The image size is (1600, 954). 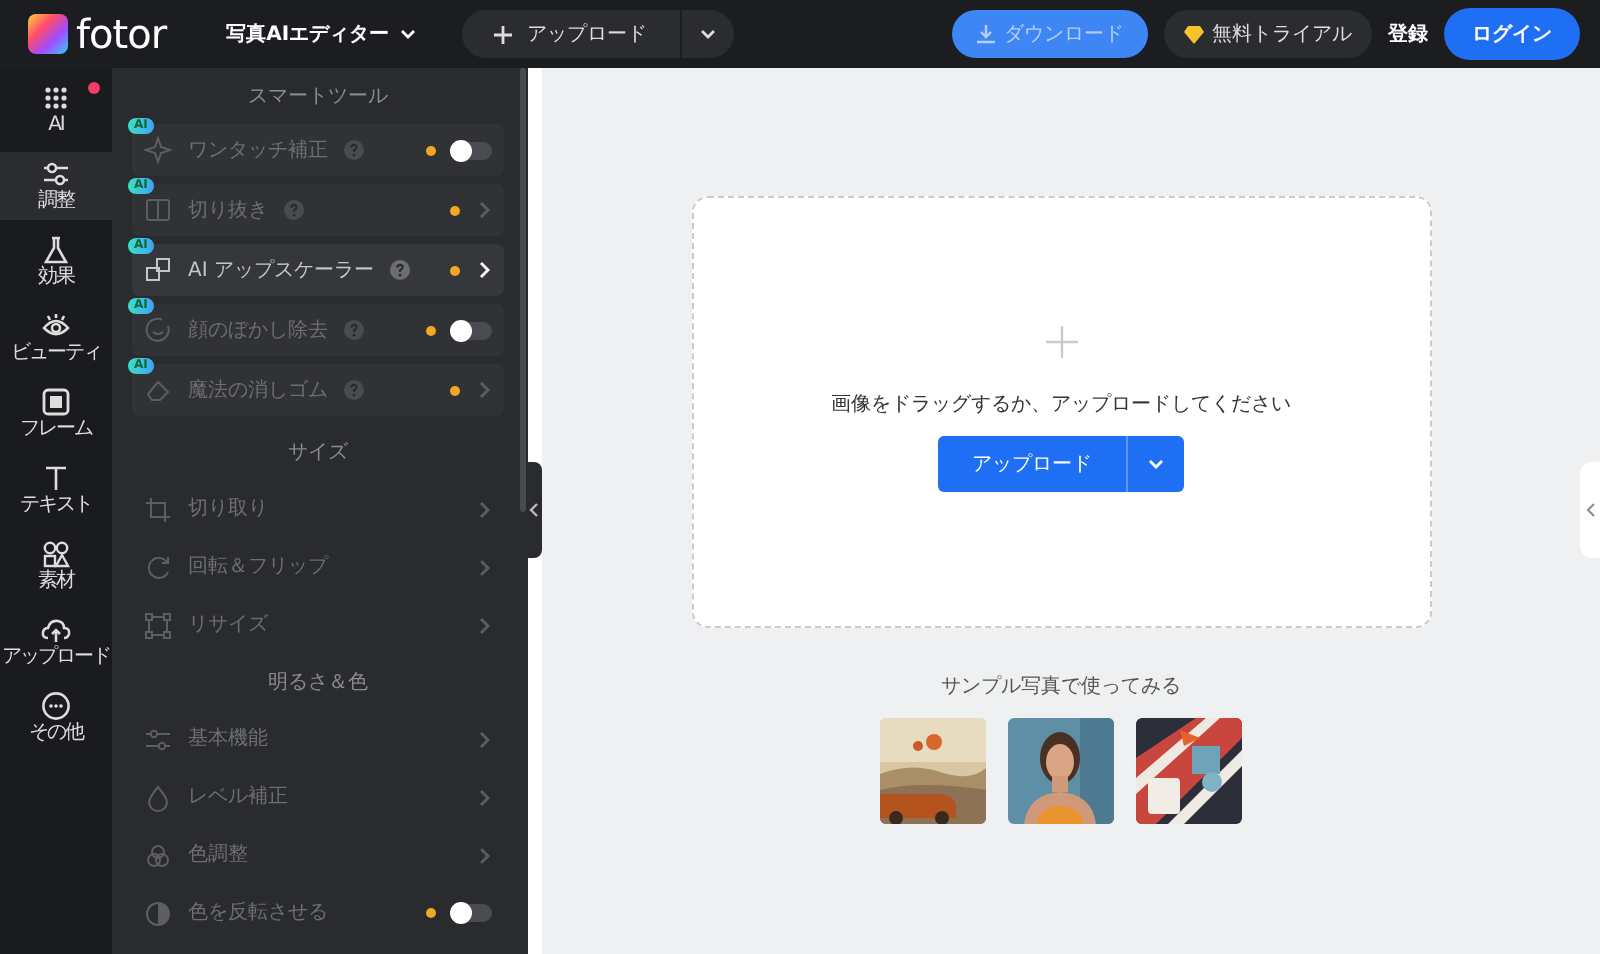 I want to click on download-icon, so click(x=986, y=34).